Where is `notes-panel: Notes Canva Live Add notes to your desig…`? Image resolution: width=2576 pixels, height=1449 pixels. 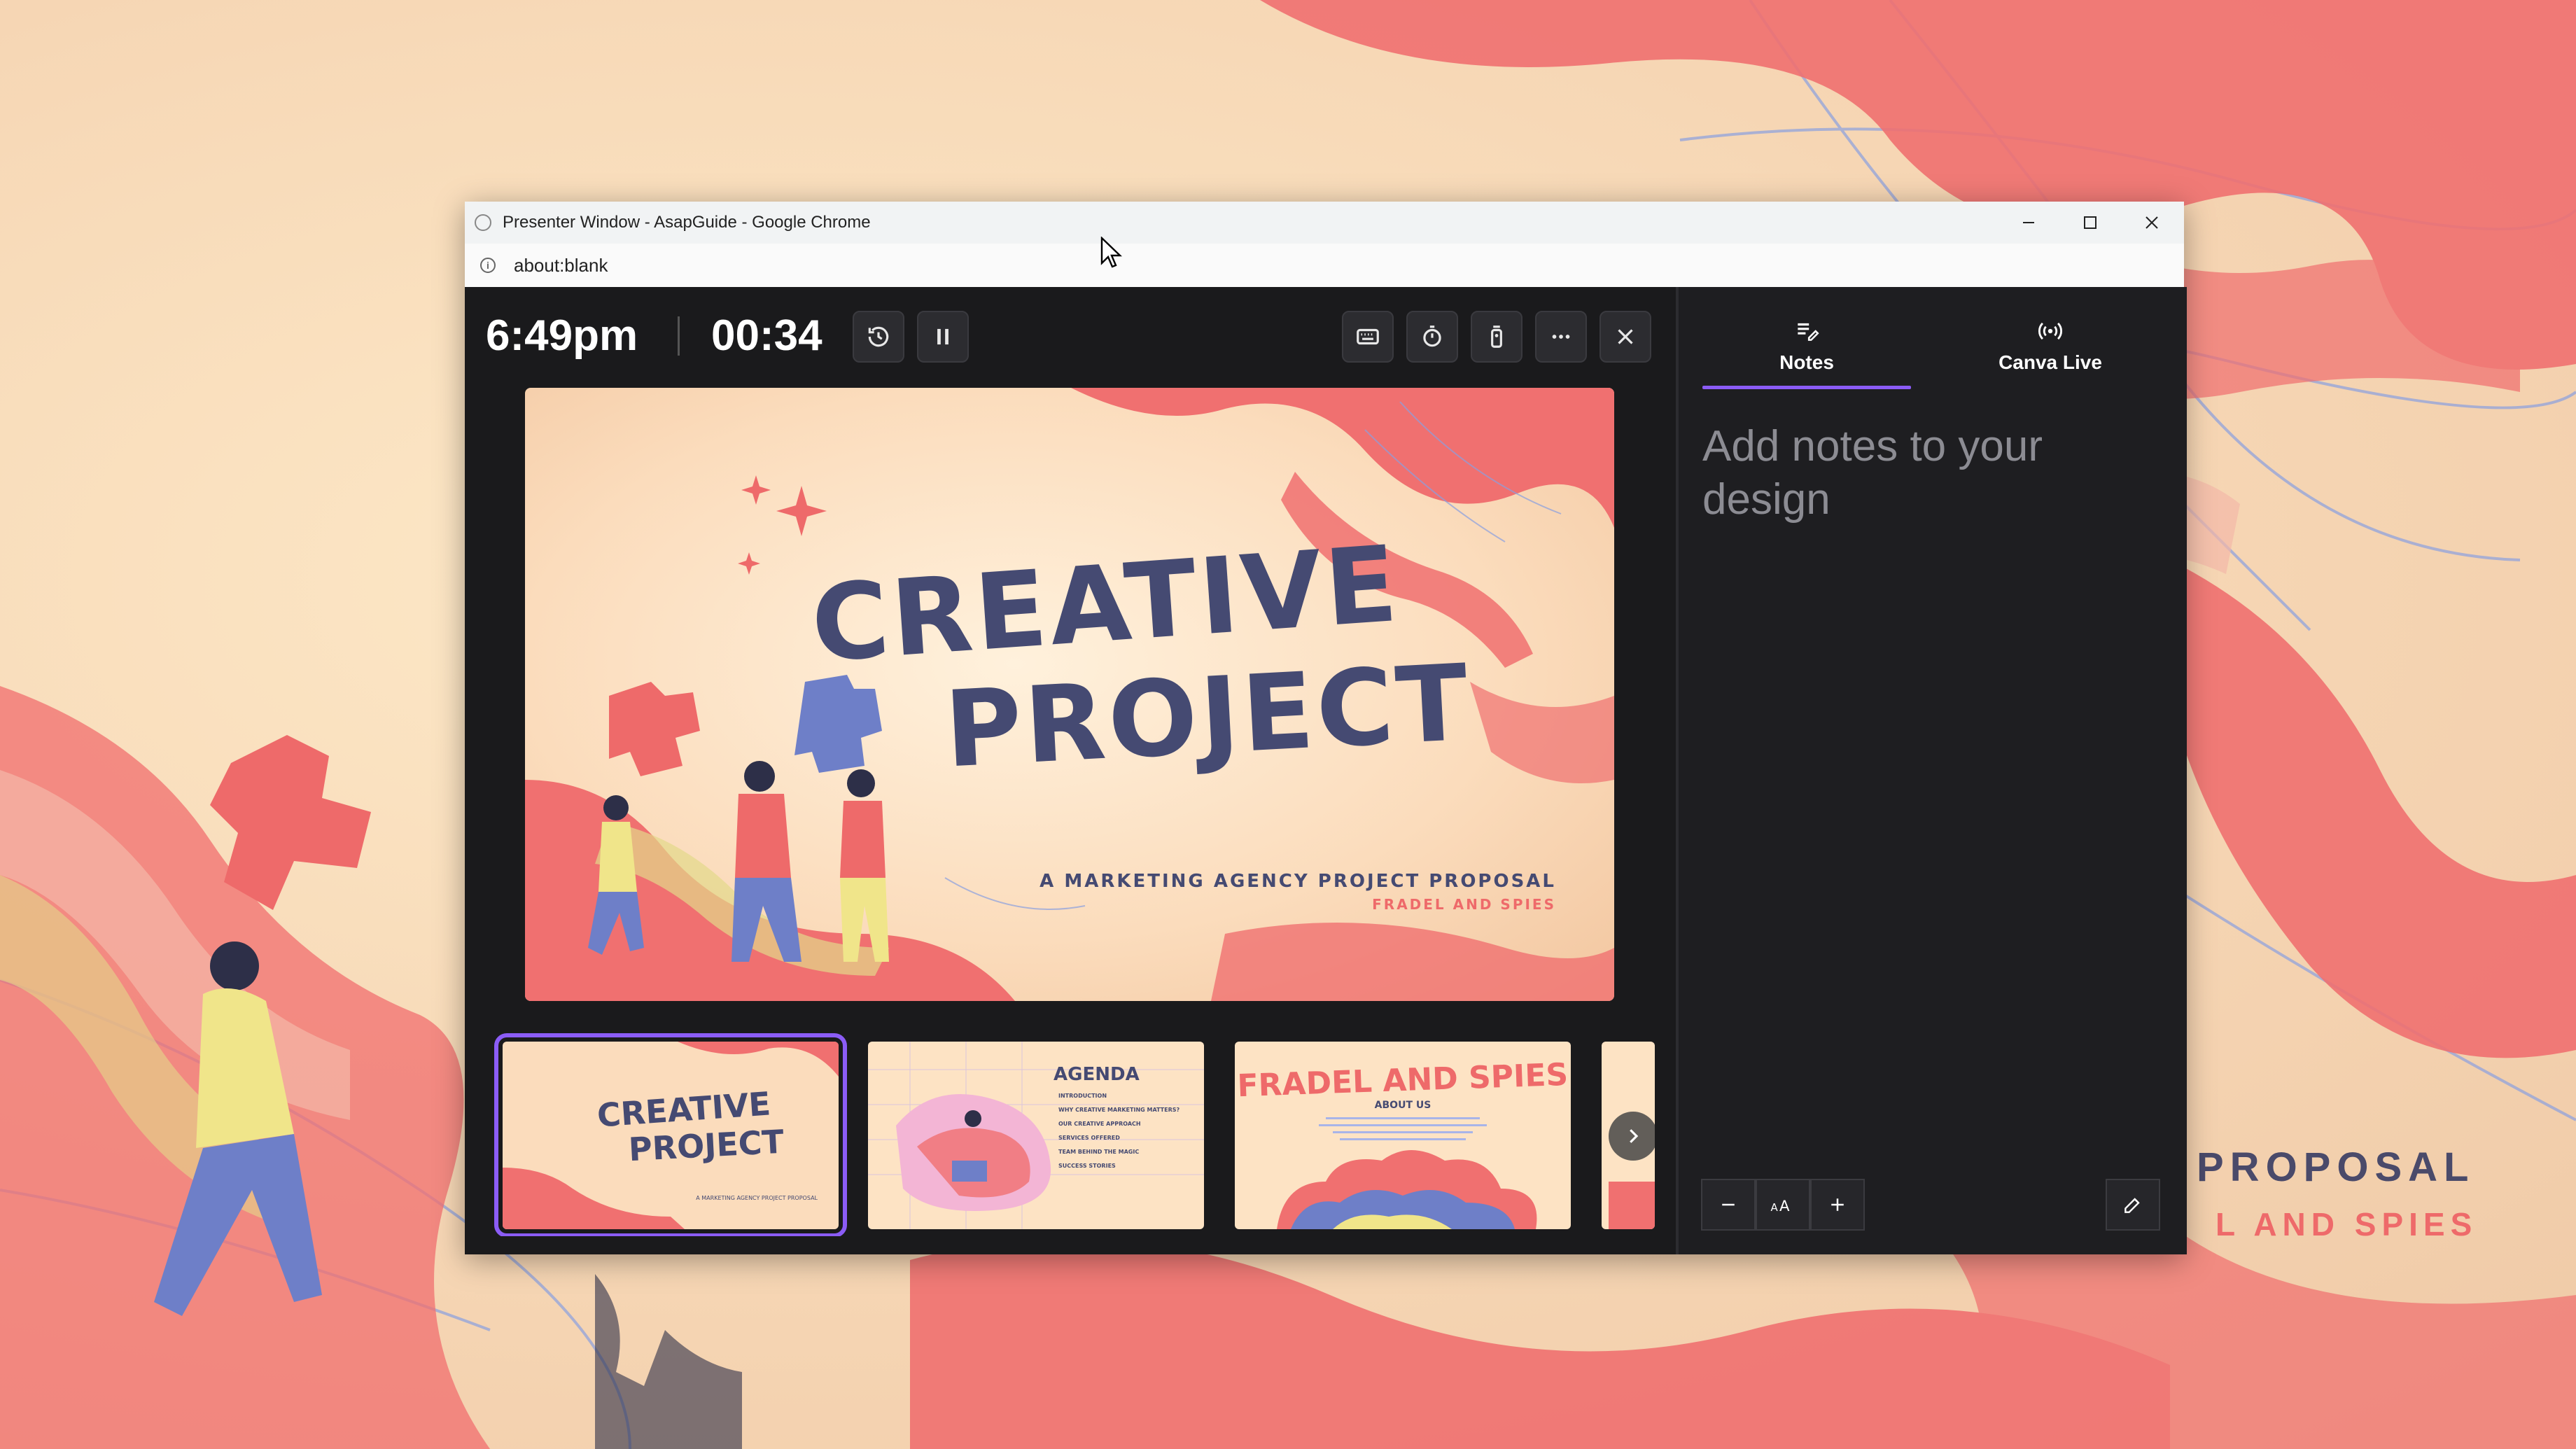
notes-panel: Notes Canva Live Add notes to your desig… is located at coordinates (1931, 770).